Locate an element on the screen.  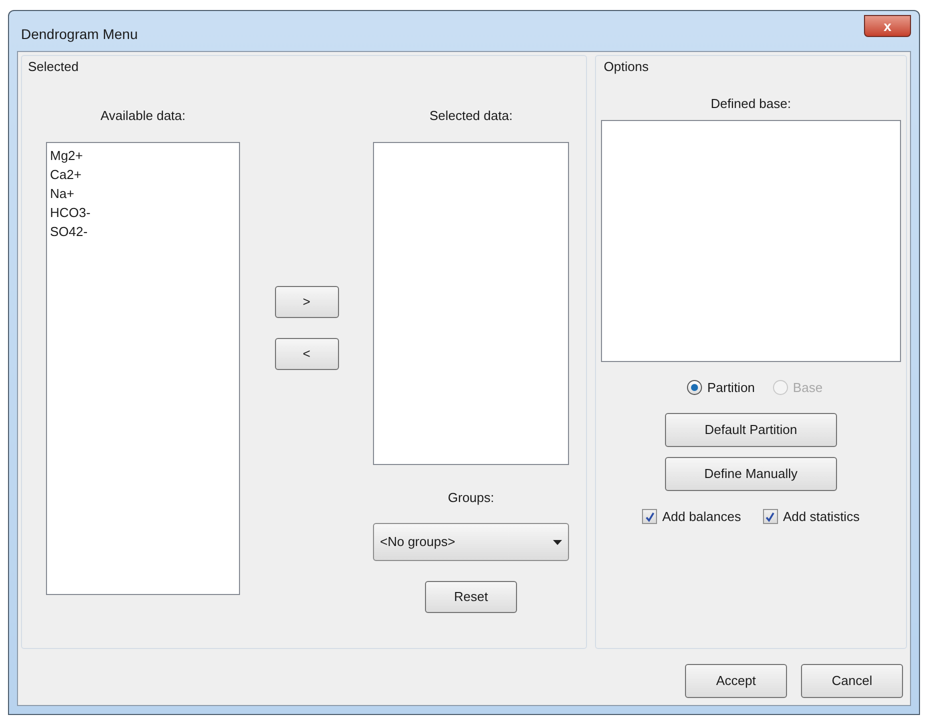
list-label: Defined base: is located at coordinates (750, 104).